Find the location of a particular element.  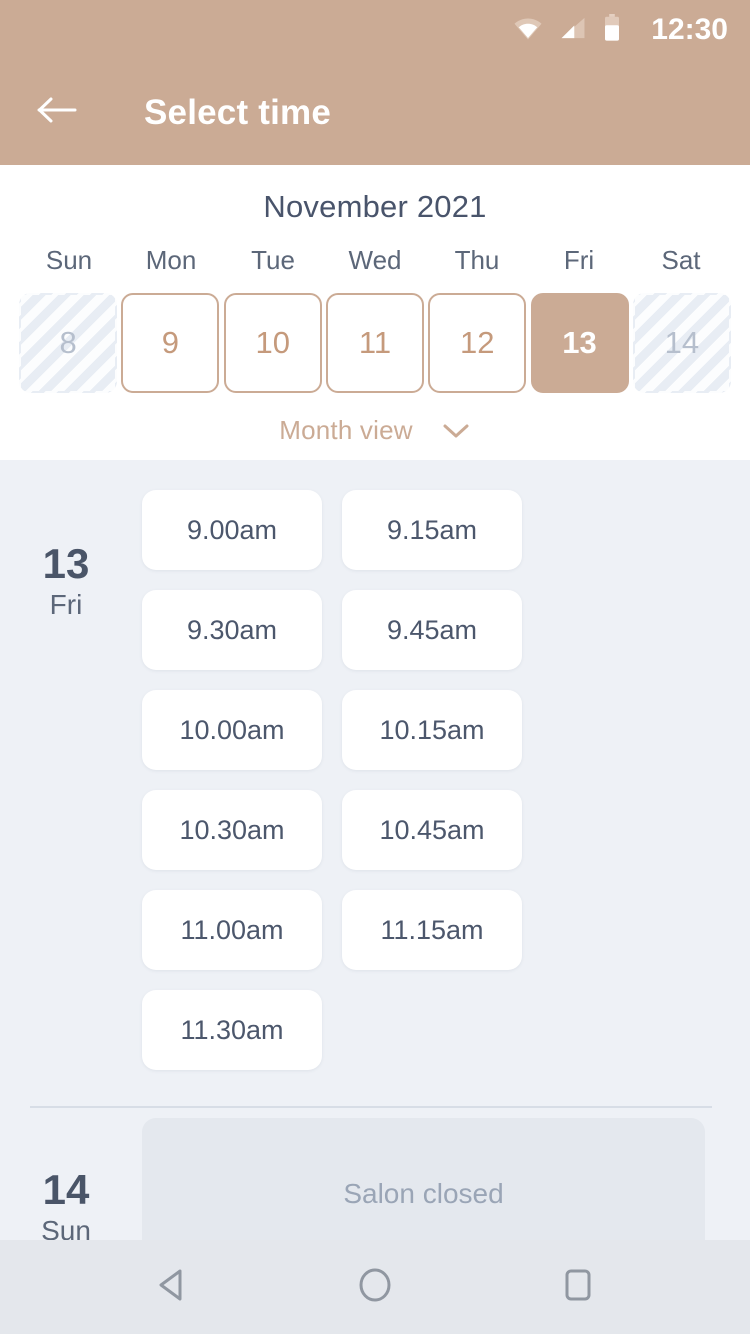

weekday-label-wed: Wed is located at coordinates (375, 260).